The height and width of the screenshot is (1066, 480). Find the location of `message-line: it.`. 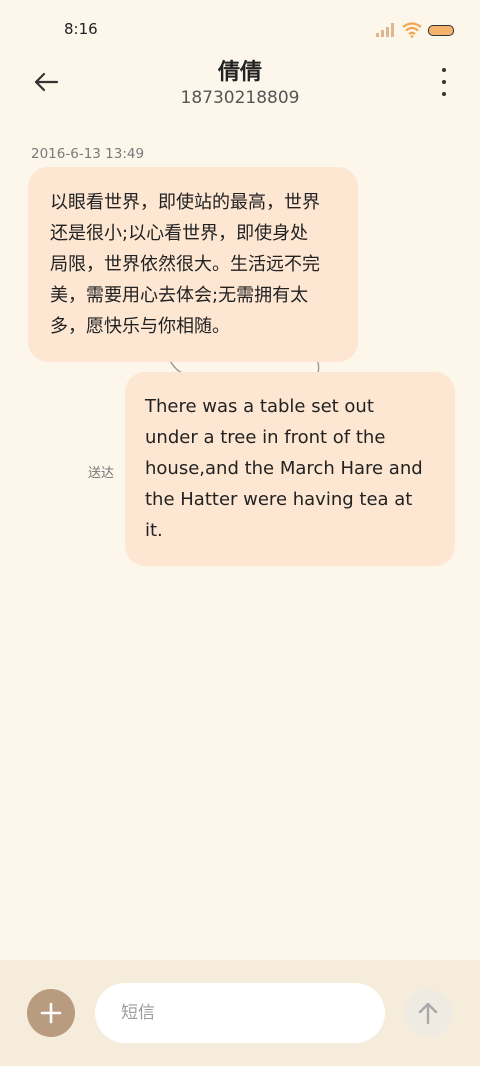

message-line: it. is located at coordinates (154, 530).